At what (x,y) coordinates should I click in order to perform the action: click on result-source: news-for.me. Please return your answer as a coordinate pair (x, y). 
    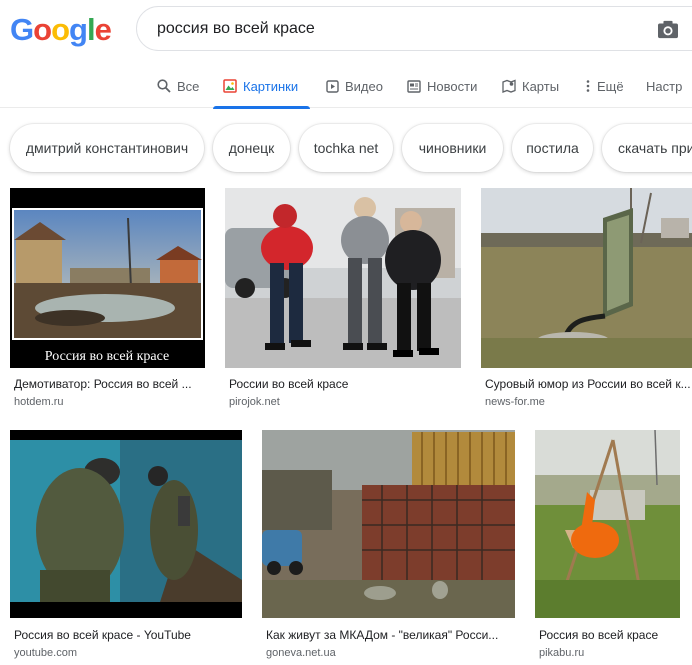
    Looking at the image, I should click on (515, 402).